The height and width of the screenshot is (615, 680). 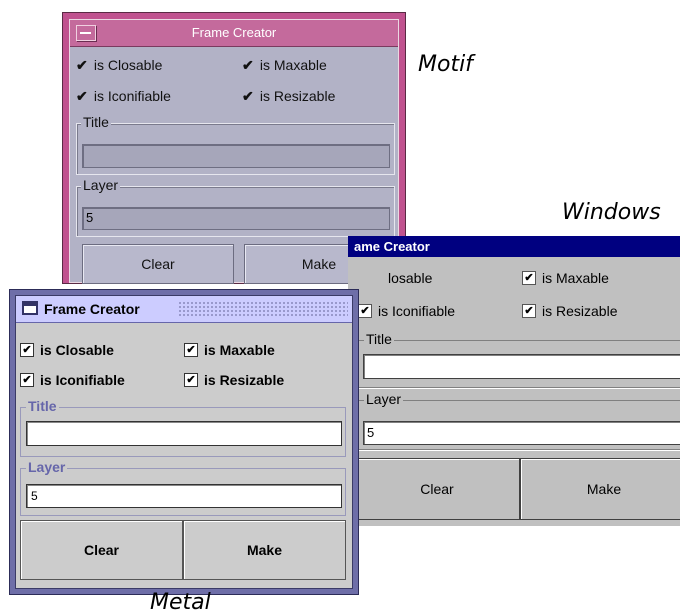 What do you see at coordinates (445, 64) in the screenshot?
I see `motif-caption: Motif` at bounding box center [445, 64].